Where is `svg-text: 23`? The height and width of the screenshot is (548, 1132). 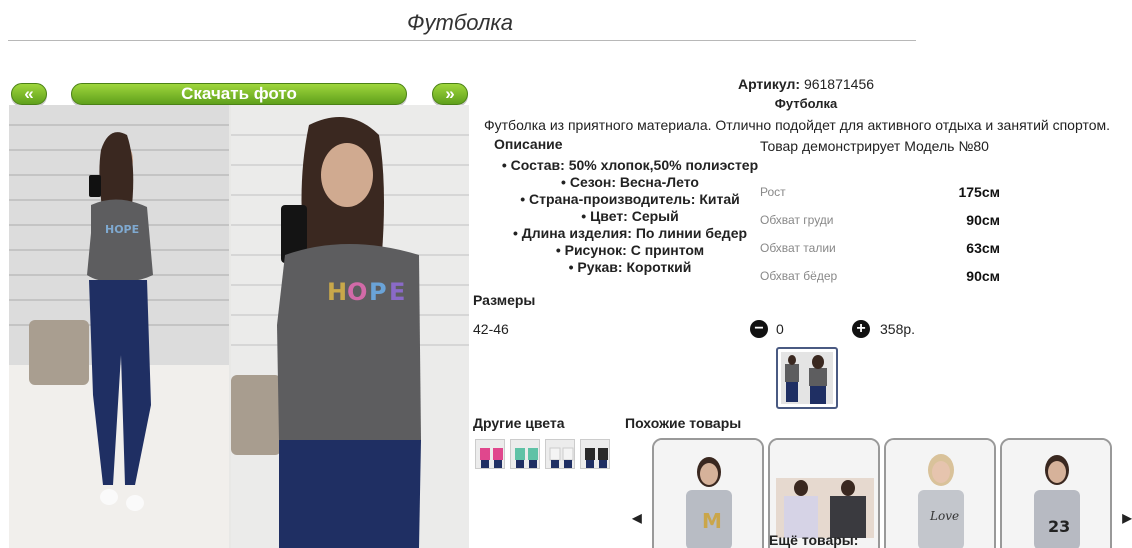
svg-text: 23 is located at coordinates (1059, 526).